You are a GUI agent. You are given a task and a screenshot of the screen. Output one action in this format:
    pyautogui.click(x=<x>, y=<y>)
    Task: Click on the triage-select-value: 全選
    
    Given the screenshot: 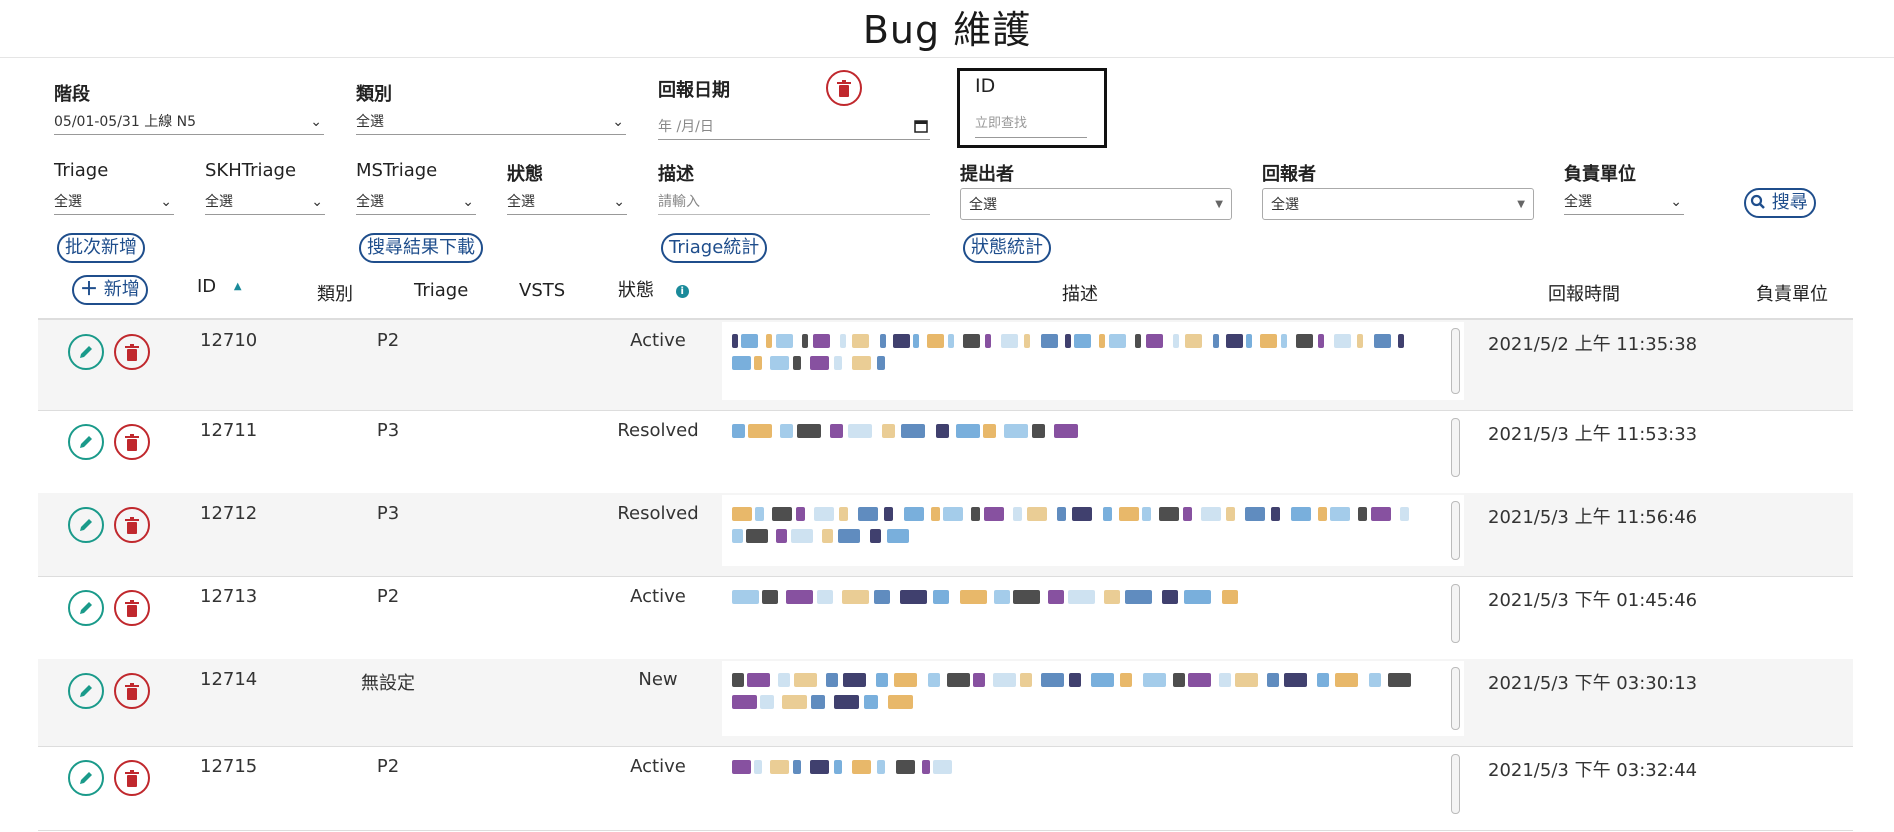 What is the action you would take?
    pyautogui.click(x=68, y=202)
    